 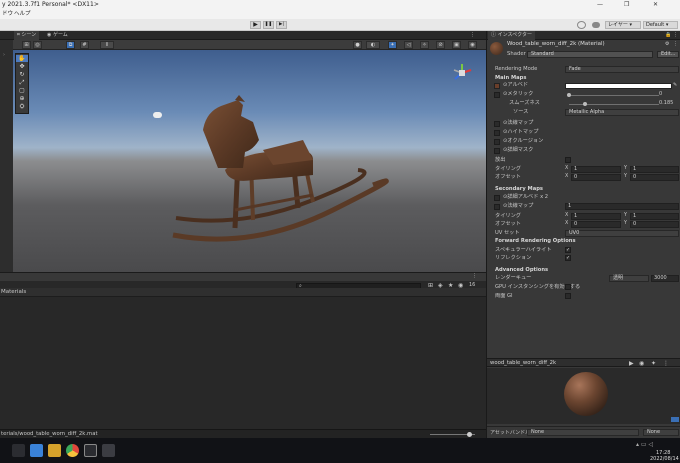 I want to click on eyedropper-icon: ✎, so click(x=675, y=85).